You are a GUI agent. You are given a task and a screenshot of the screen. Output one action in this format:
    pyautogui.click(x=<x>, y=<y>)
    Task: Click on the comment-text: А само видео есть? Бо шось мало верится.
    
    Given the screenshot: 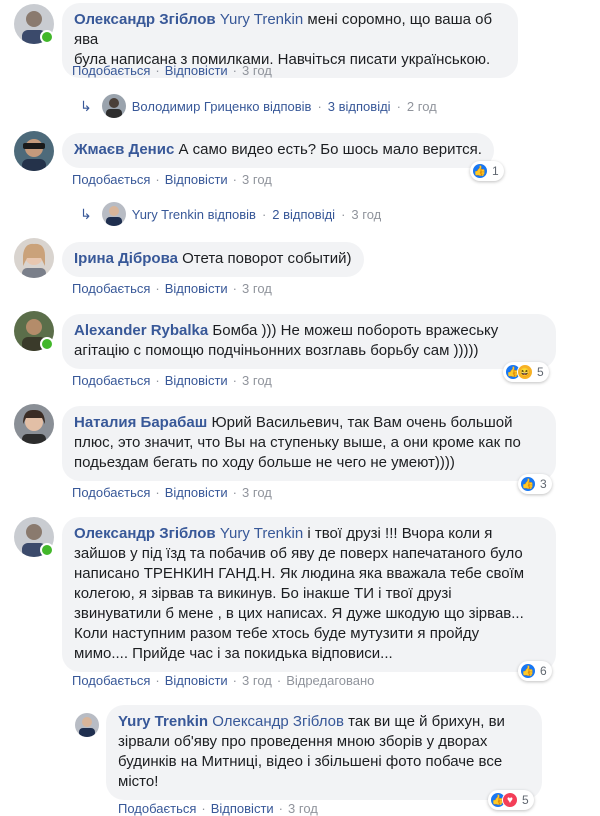 What is the action you would take?
    pyautogui.click(x=330, y=149)
    